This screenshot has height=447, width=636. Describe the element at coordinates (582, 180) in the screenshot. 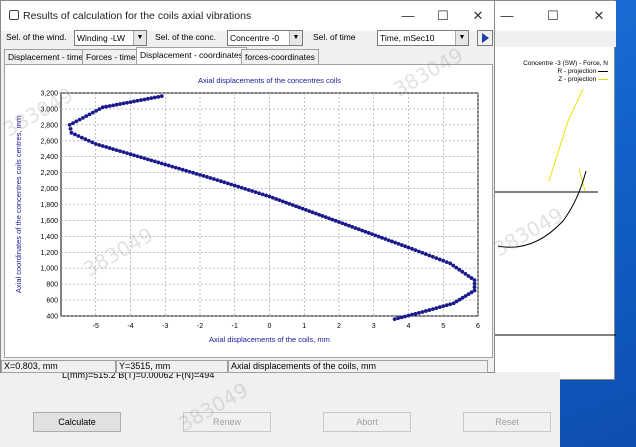

I see `z-projection-segment` at that location.